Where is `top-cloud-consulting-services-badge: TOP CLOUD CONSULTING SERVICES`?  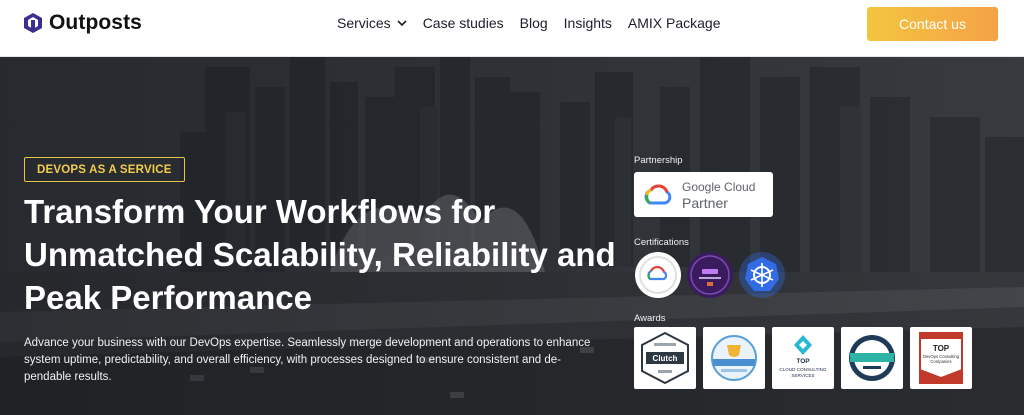
top-cloud-consulting-services-badge: TOP CLOUD CONSULTING SERVICES is located at coordinates (803, 358).